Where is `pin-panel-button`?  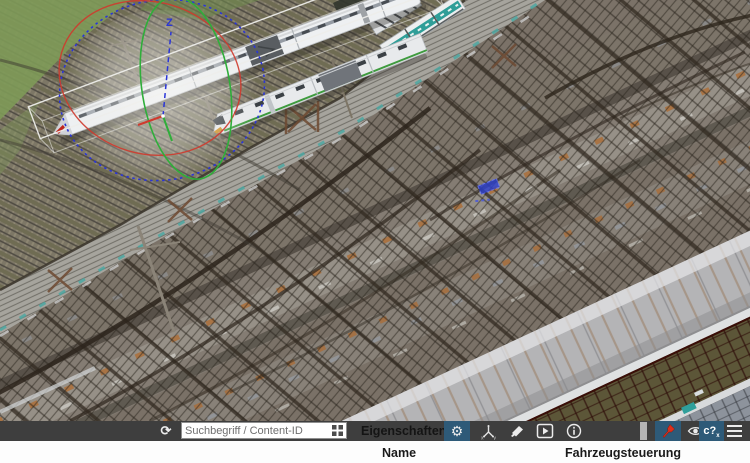
pin-panel-button is located at coordinates (668, 432).